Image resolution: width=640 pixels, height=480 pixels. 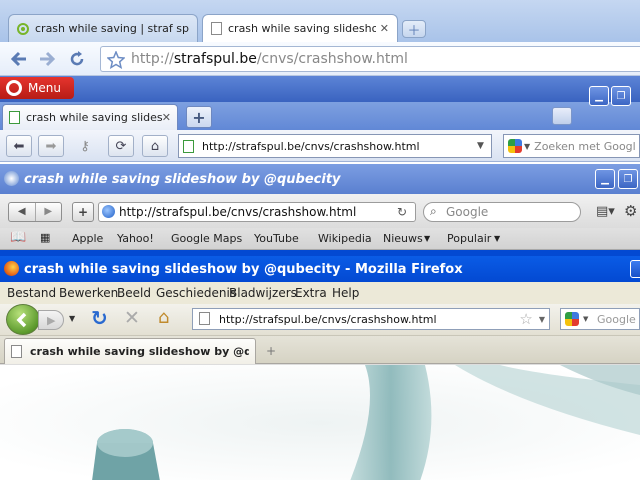 What do you see at coordinates (414, 29) in the screenshot?
I see `new-tab-button: ＋` at bounding box center [414, 29].